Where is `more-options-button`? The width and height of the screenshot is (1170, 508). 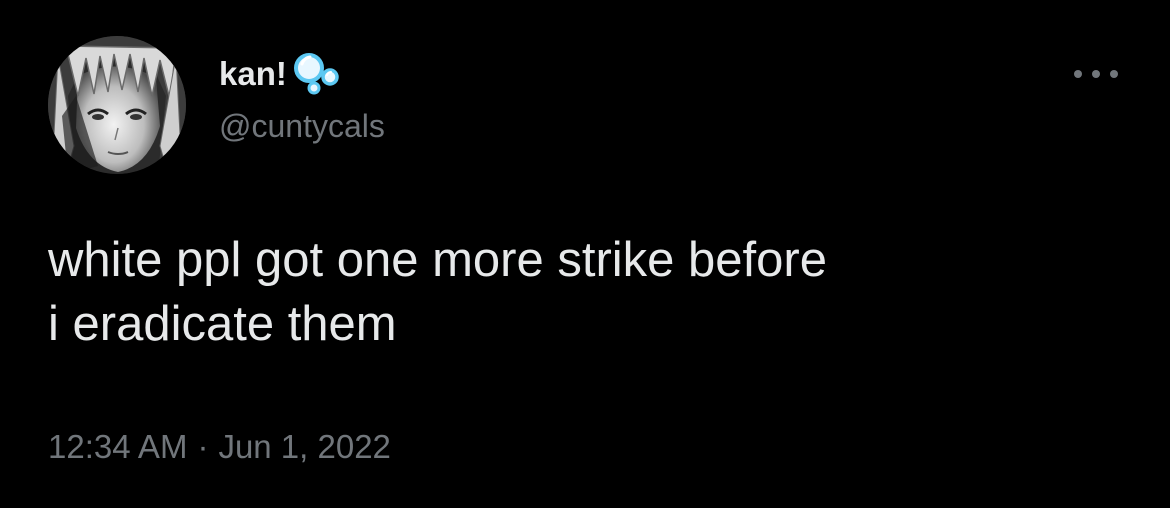
more-options-button is located at coordinates (1096, 74).